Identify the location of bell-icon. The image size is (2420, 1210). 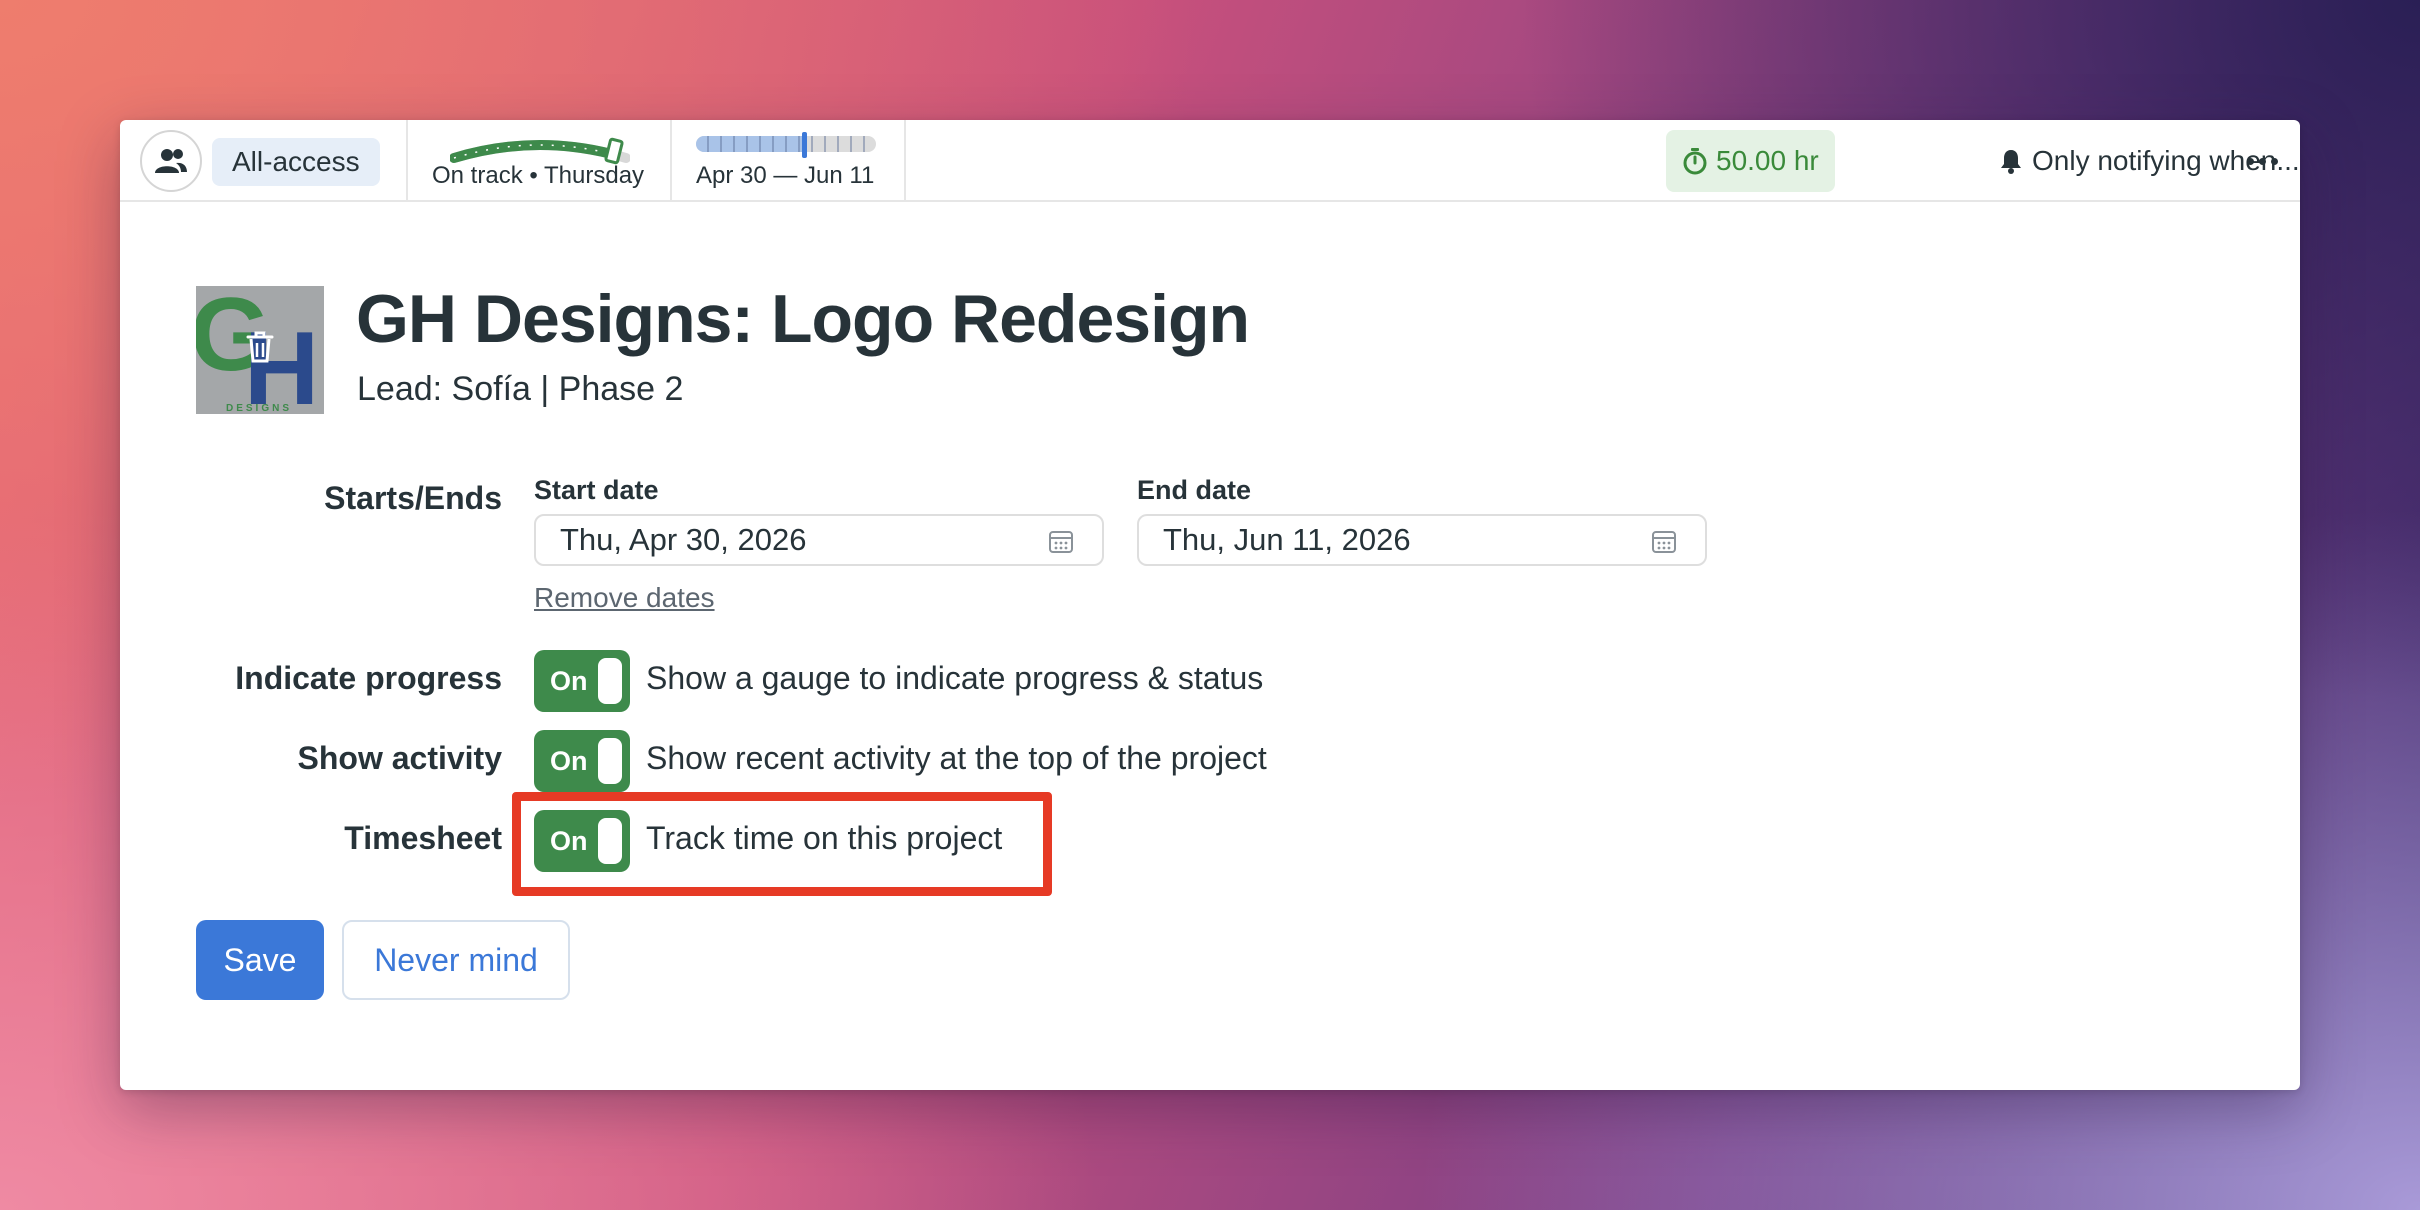
(2011, 162).